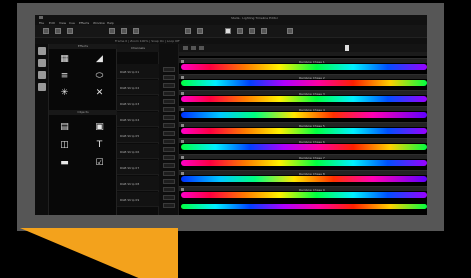 The height and width of the screenshot is (278, 471). What do you see at coordinates (303, 125) in the screenshot?
I see `cue-header: Rainbow Chase 5` at bounding box center [303, 125].